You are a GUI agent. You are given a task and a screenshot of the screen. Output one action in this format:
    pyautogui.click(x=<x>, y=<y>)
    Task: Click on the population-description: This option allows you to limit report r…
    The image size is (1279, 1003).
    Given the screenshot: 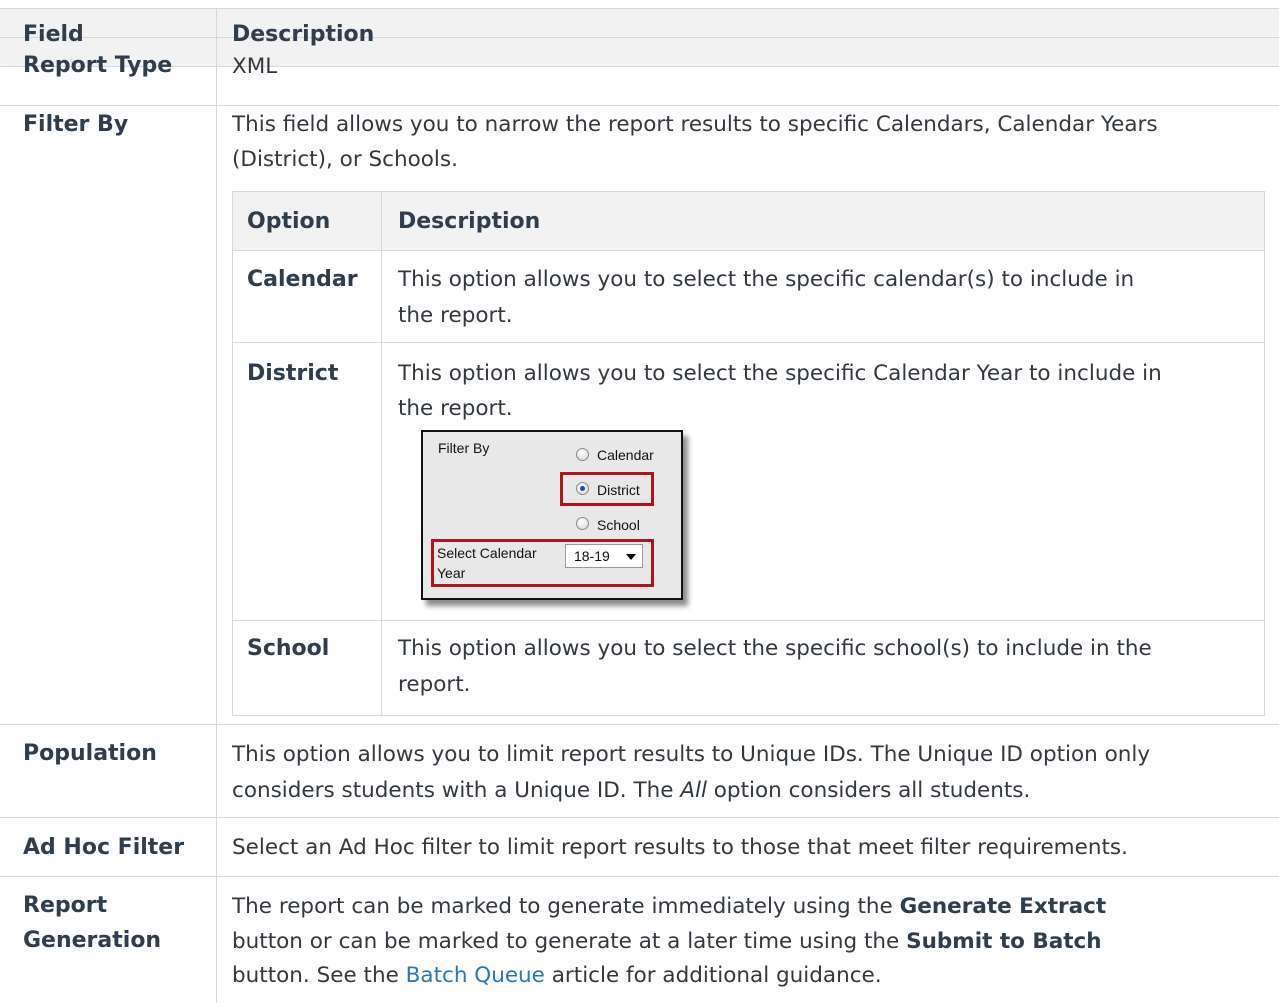 What is the action you would take?
    pyautogui.click(x=691, y=754)
    